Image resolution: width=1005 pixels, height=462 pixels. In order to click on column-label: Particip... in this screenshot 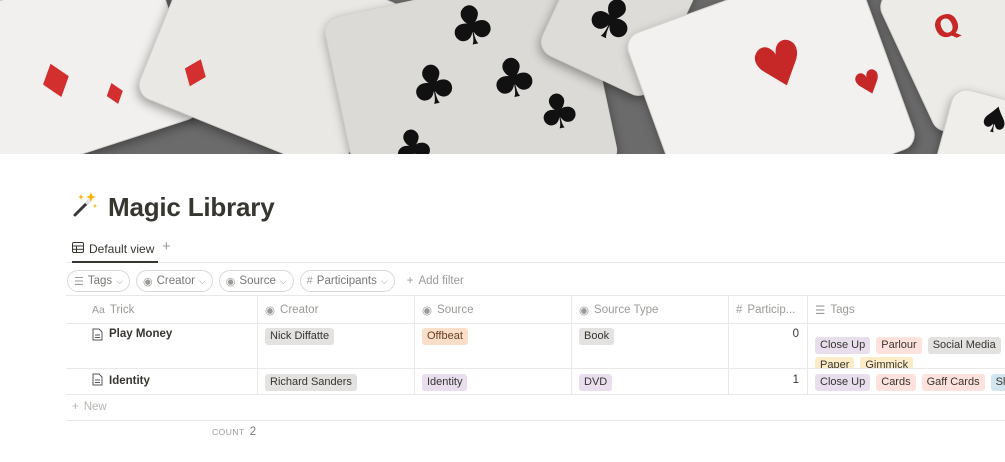, I will do `click(771, 309)`.